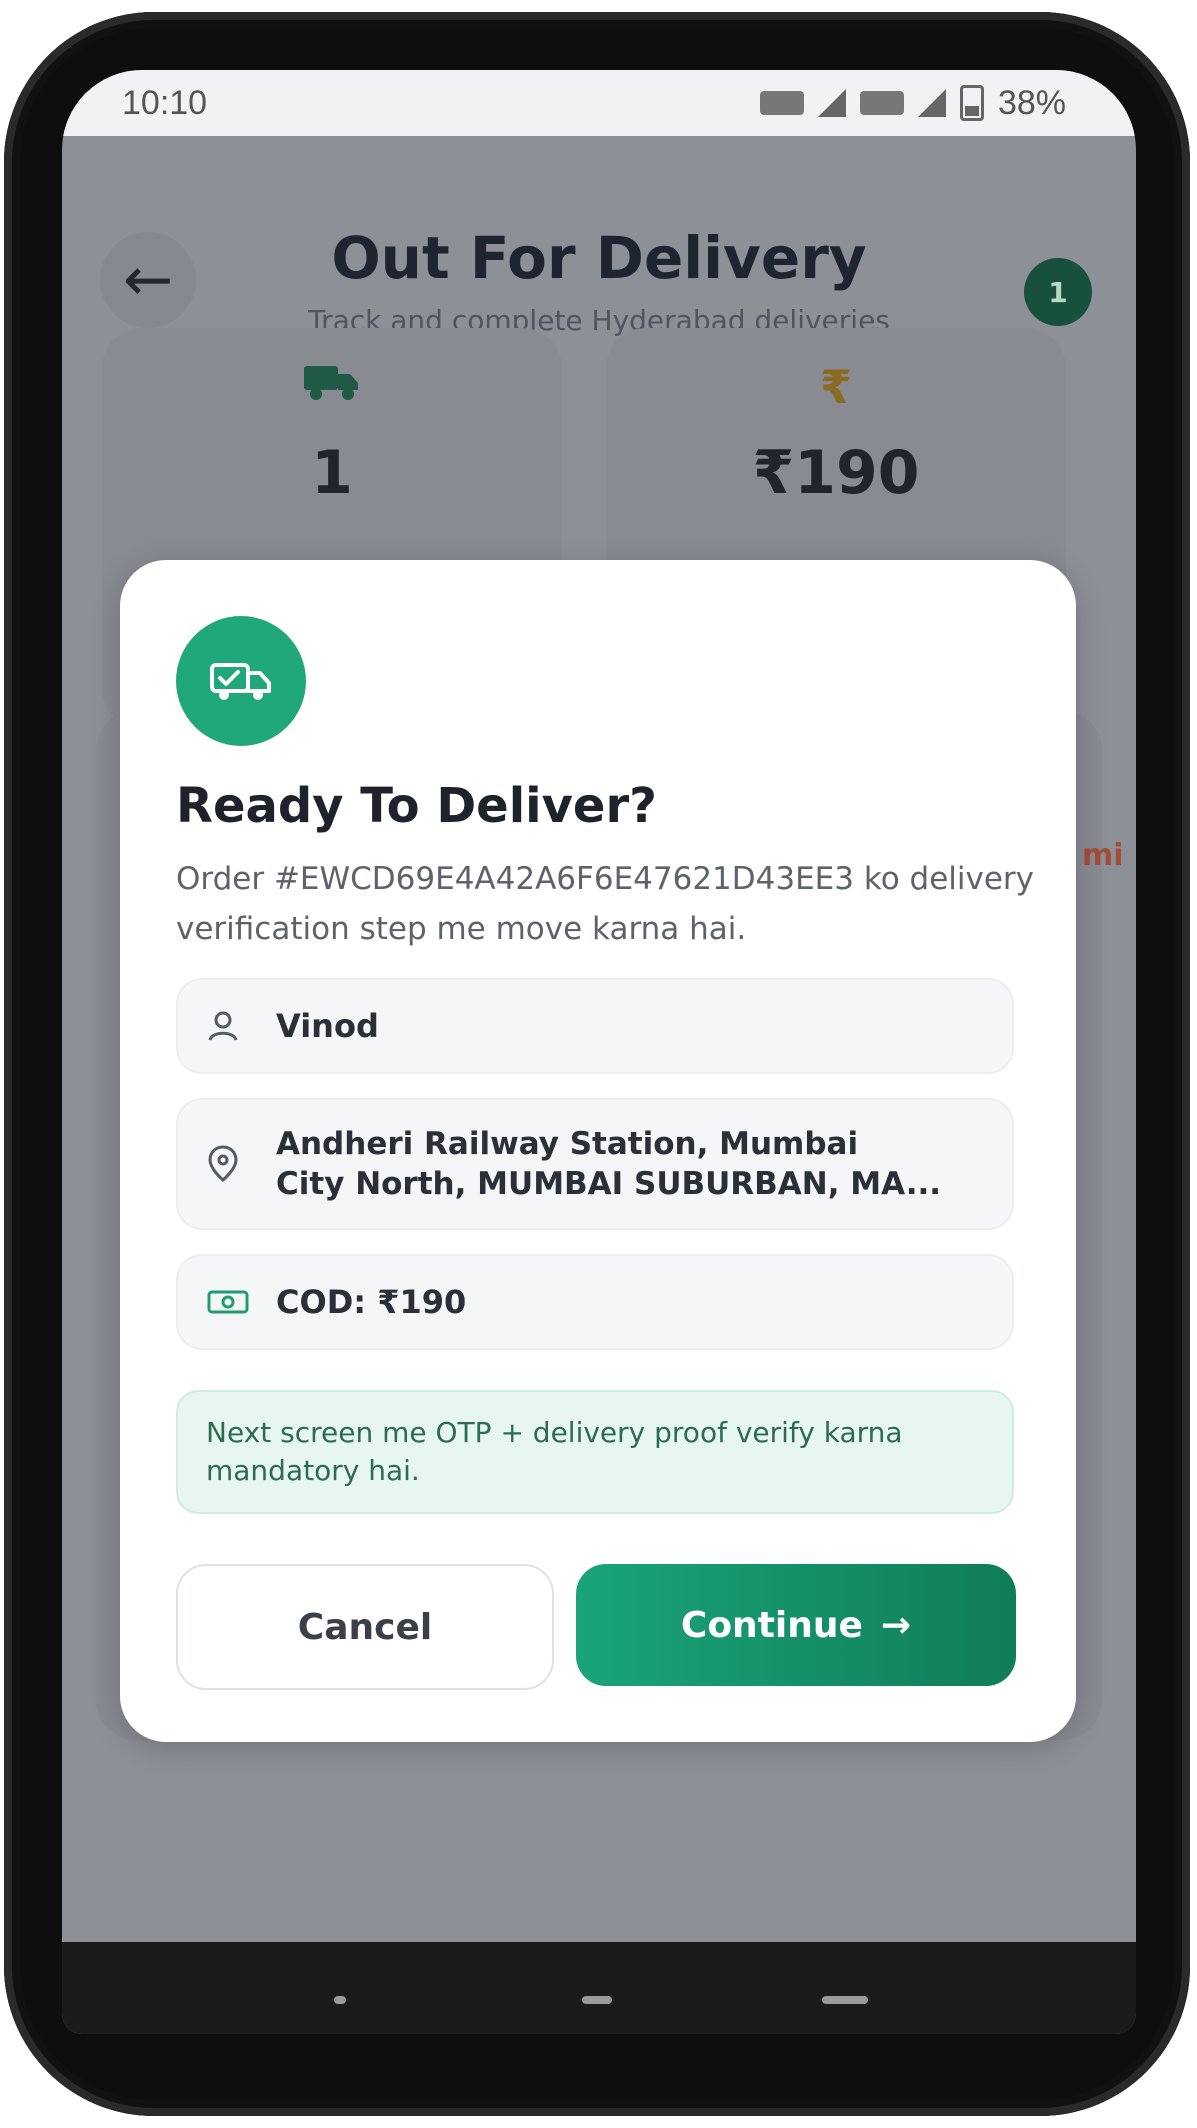  Describe the element at coordinates (836, 473) in the screenshot. I see `stat-value-amount: ₹190` at that location.